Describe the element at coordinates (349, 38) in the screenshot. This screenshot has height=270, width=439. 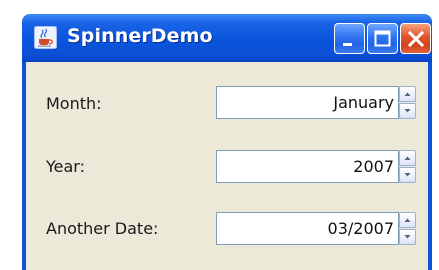
I see `minimize-button` at that location.